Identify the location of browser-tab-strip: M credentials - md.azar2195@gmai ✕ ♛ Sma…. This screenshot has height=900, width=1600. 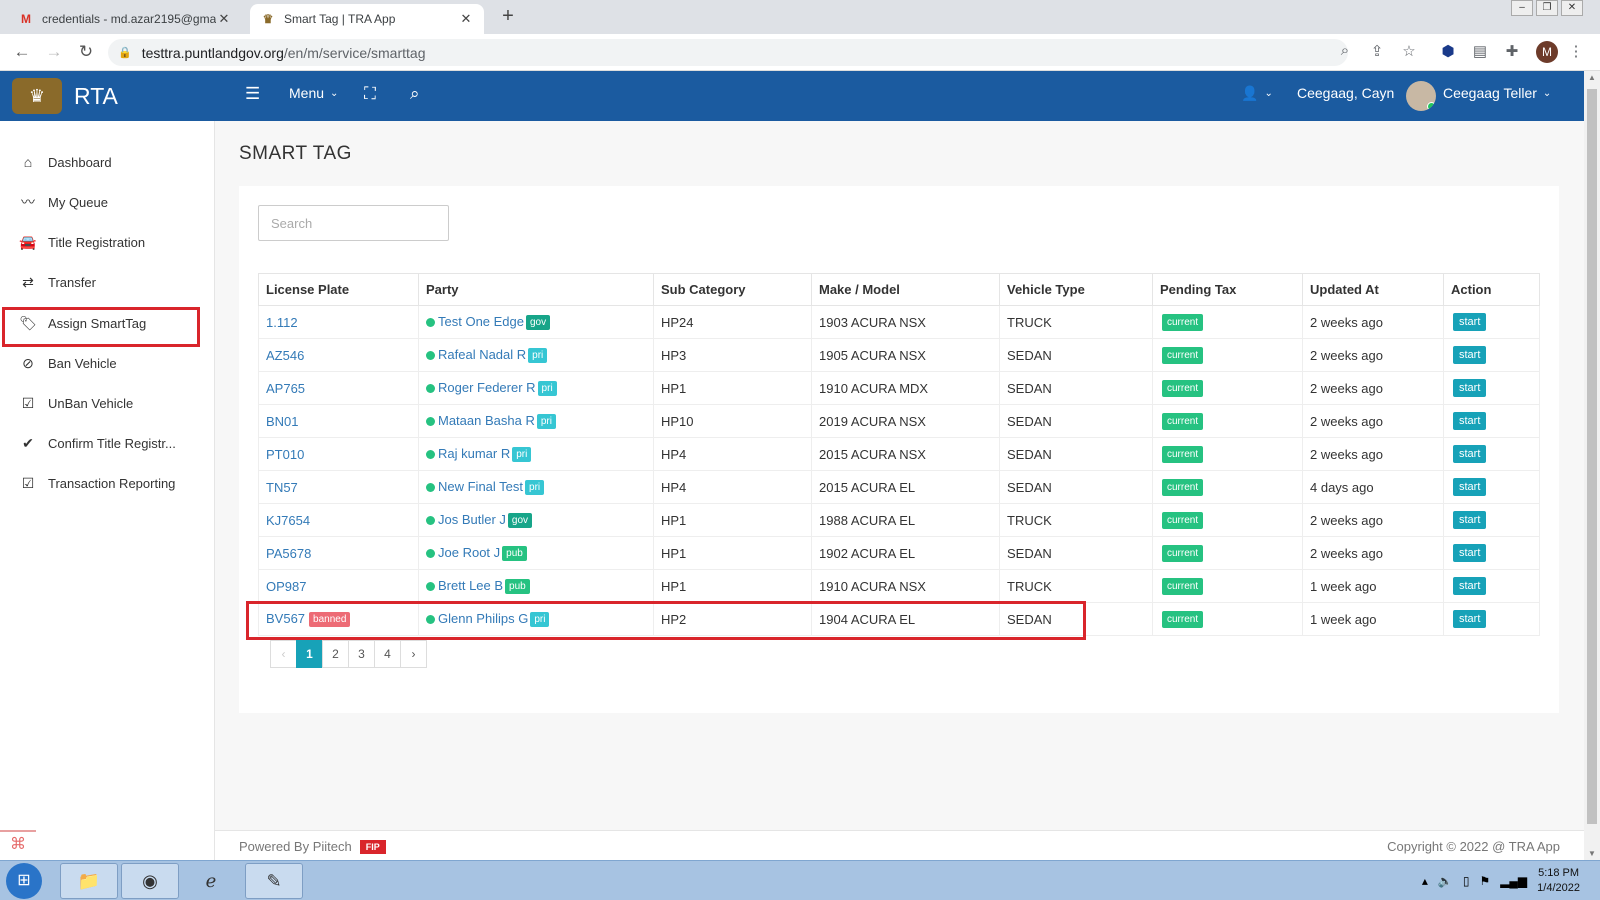
(800, 17).